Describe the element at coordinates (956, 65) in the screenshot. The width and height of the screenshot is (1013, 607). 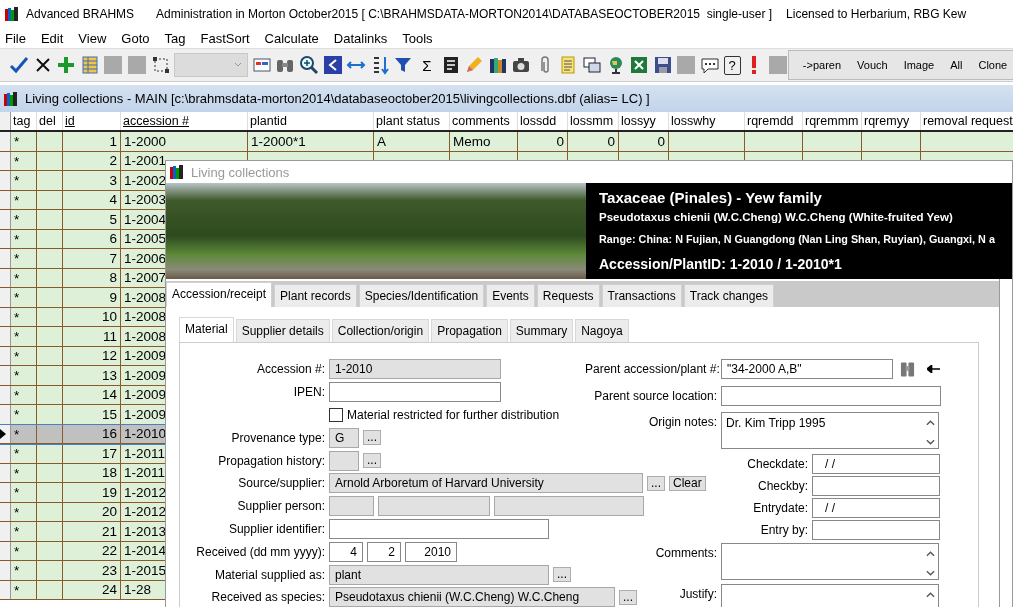
I see `toolbar-button: All` at that location.